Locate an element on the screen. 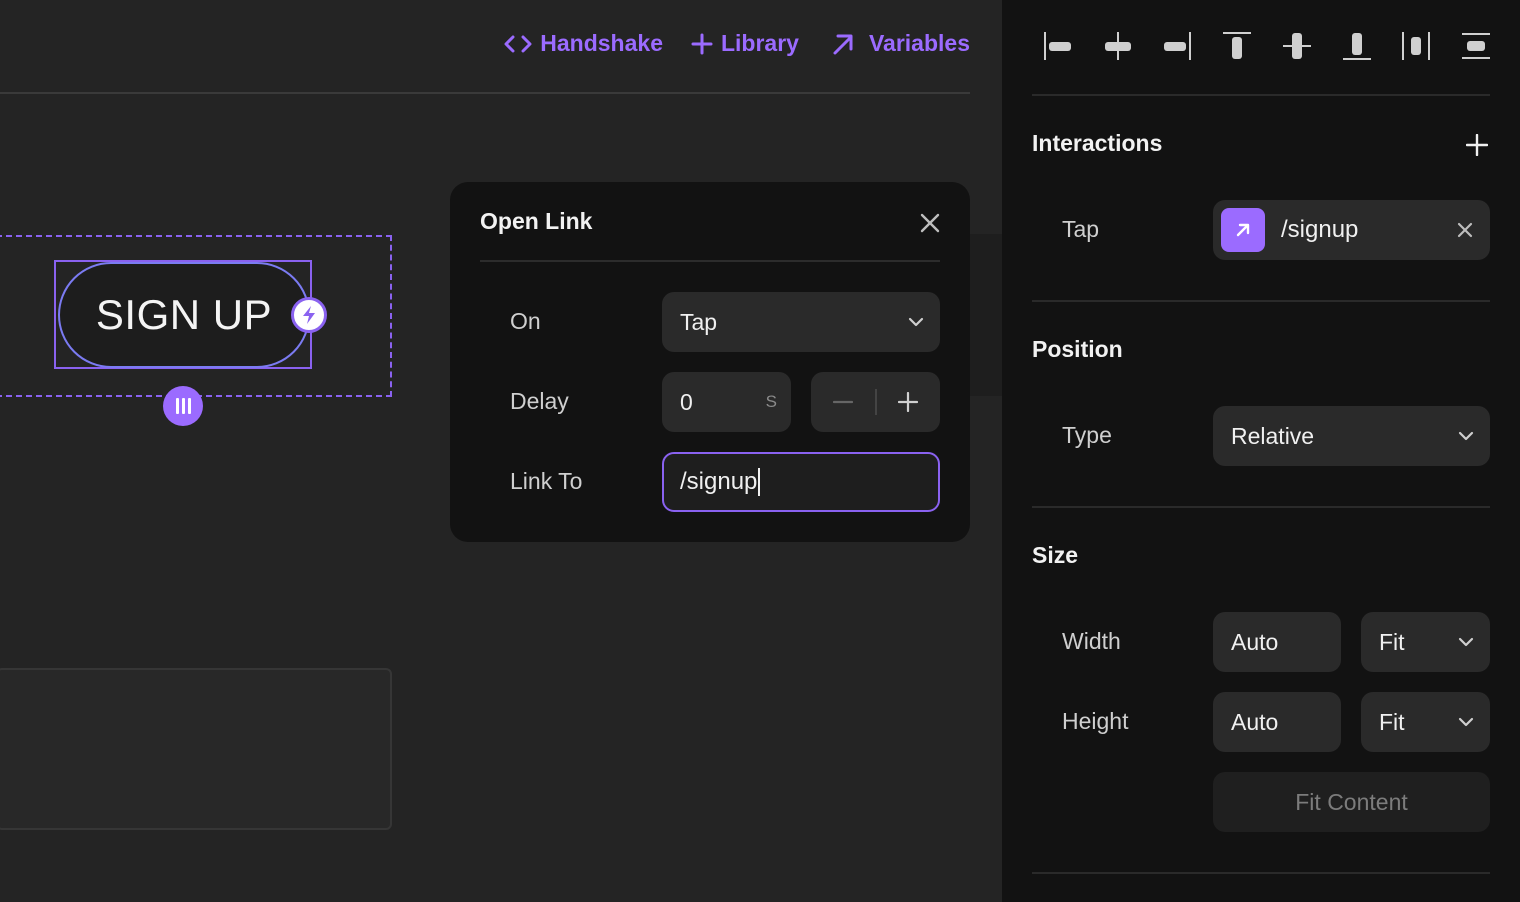 Image resolution: width=1520 pixels, height=902 pixels. width-label: Width is located at coordinates (1091, 641).